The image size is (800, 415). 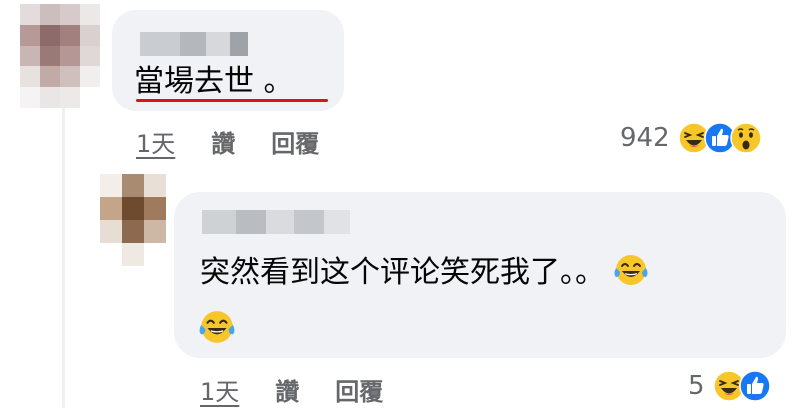 I want to click on avatar, so click(x=60, y=56).